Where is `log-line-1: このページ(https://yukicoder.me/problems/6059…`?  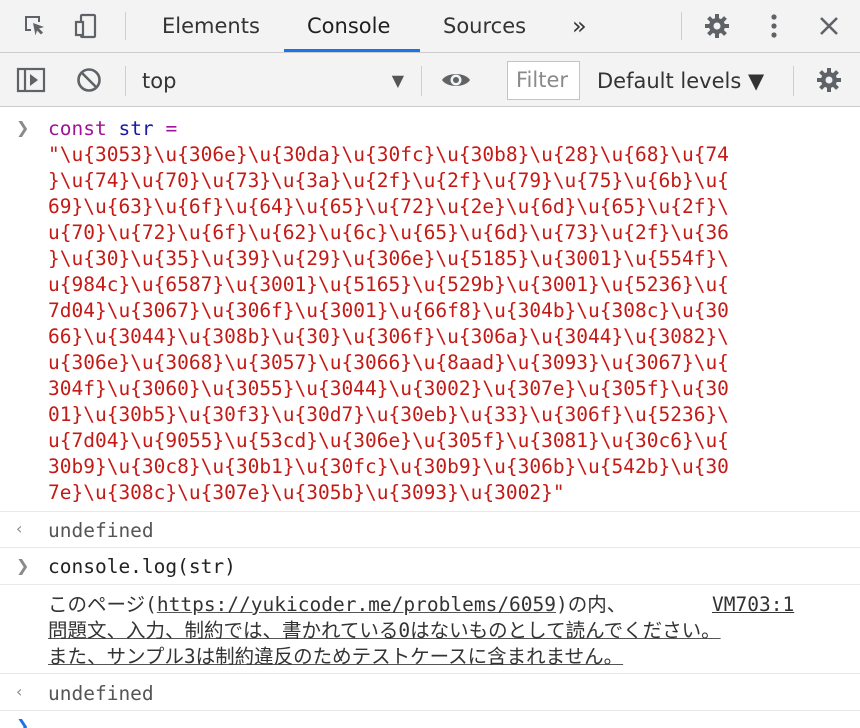 log-line-1: このページ(https://yukicoder.me/problems/6059… is located at coordinates (337, 605).